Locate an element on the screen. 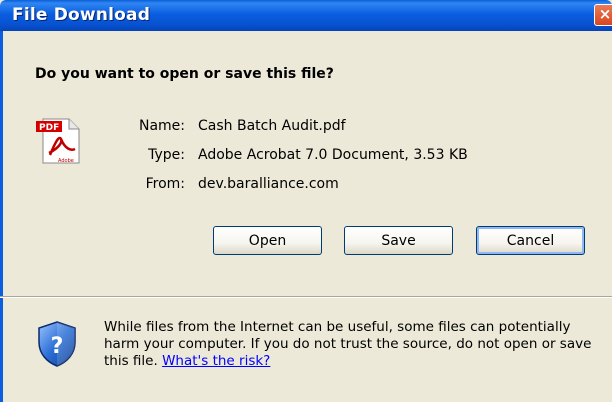  file-name-label: Name: is located at coordinates (161, 126).